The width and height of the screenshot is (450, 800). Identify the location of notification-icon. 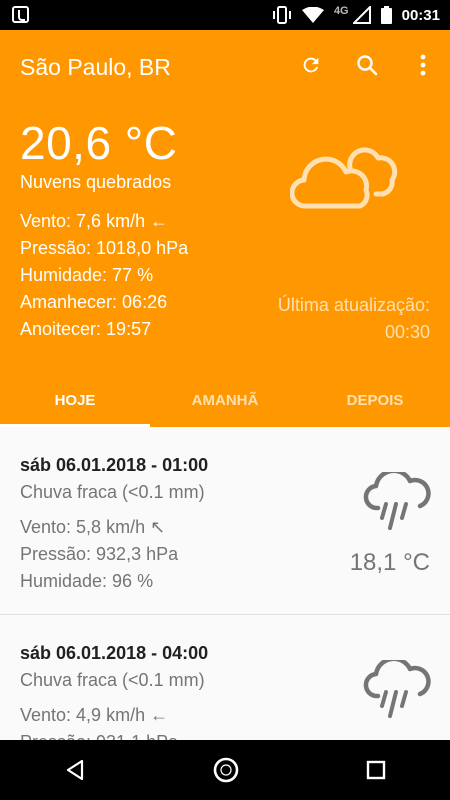
(20, 14).